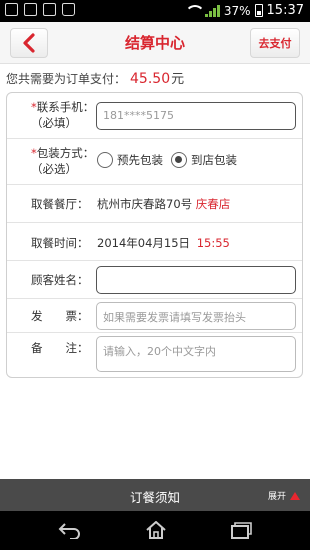  Describe the element at coordinates (40, 9) in the screenshot. I see `notification-icons` at that location.